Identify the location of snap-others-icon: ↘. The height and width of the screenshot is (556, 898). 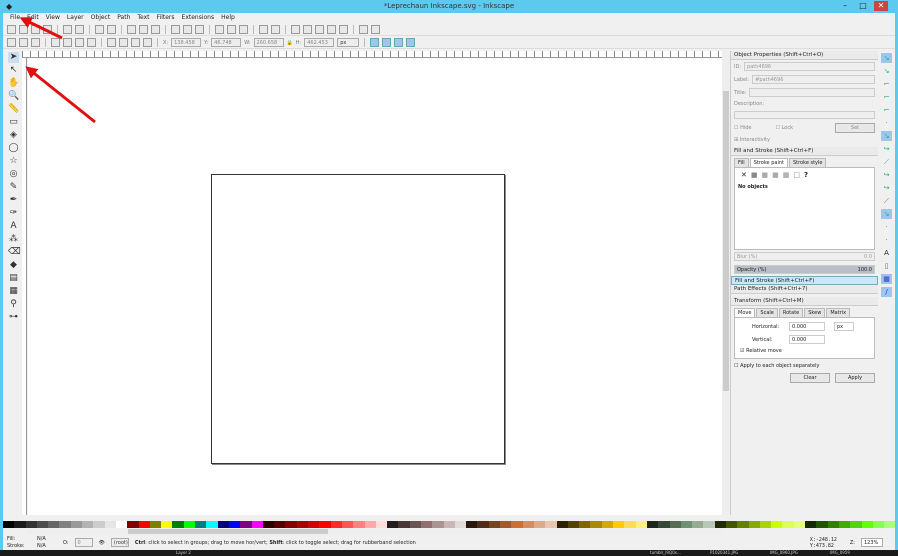
(886, 214).